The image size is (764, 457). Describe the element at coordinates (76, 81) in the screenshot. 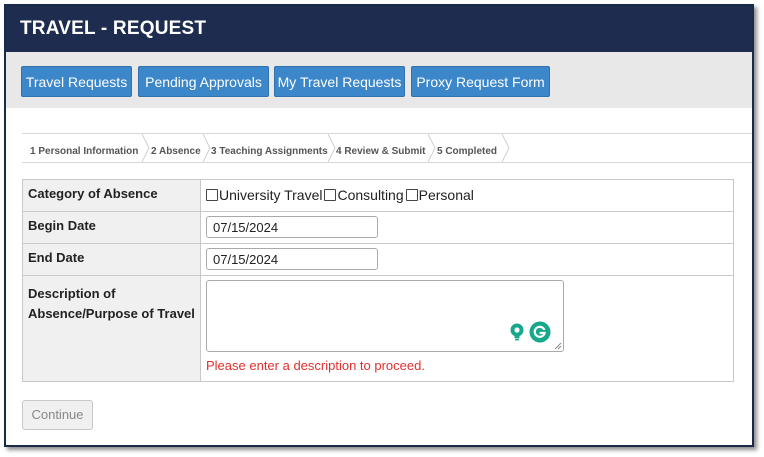

I see `travel-requests-button: Travel Requests` at that location.